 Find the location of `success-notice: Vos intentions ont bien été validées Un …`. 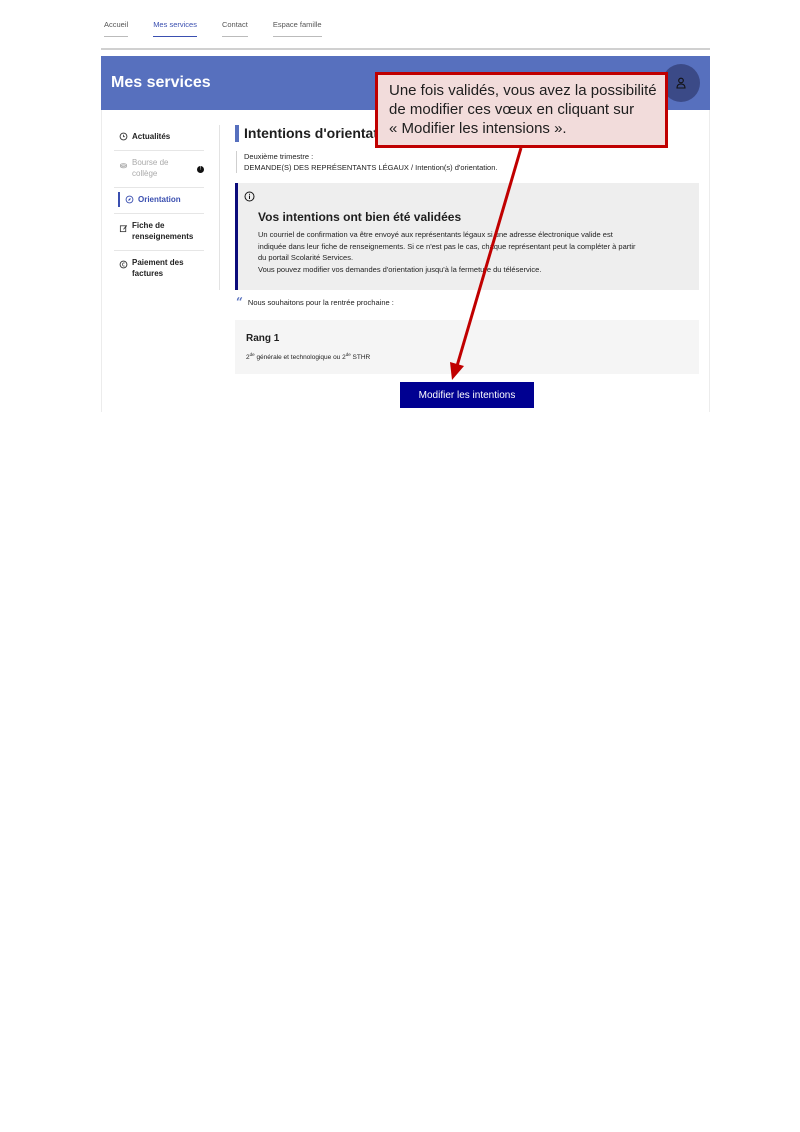

success-notice: Vos intentions ont bien été validées Un … is located at coordinates (467, 236).